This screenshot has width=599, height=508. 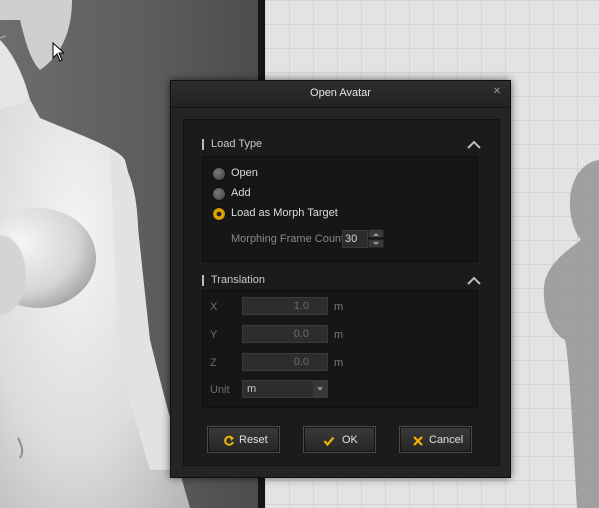 I want to click on cancel-x-icon, so click(x=418, y=441).